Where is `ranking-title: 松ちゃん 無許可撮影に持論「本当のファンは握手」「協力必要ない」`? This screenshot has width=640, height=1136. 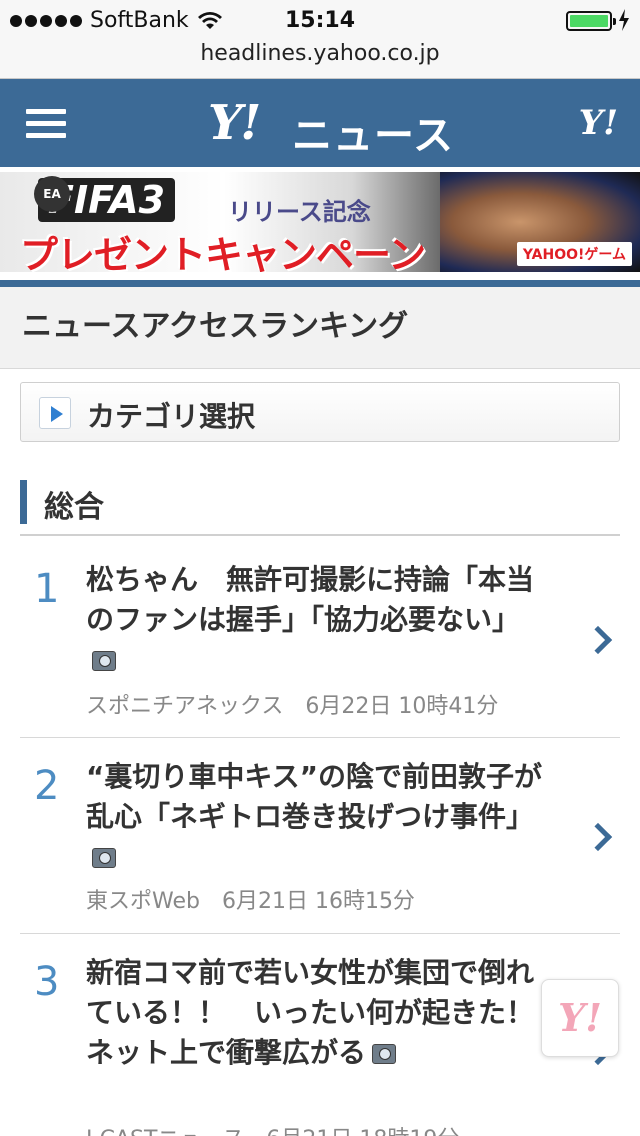 ranking-title: 松ちゃん 無許可撮影に持論「本当のファンは握手」「協力必要ない」 is located at coordinates (316, 620).